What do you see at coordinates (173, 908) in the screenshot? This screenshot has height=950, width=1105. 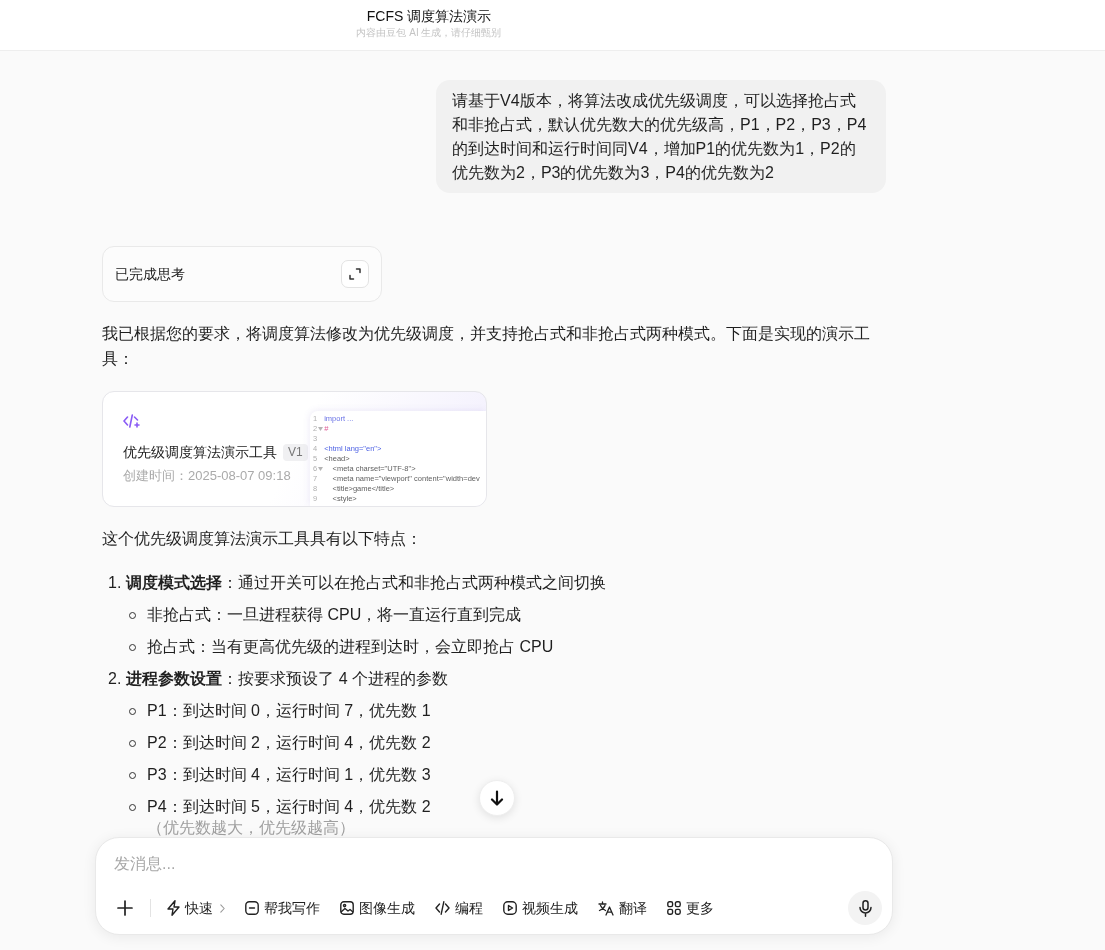 I see `lightning-icon` at bounding box center [173, 908].